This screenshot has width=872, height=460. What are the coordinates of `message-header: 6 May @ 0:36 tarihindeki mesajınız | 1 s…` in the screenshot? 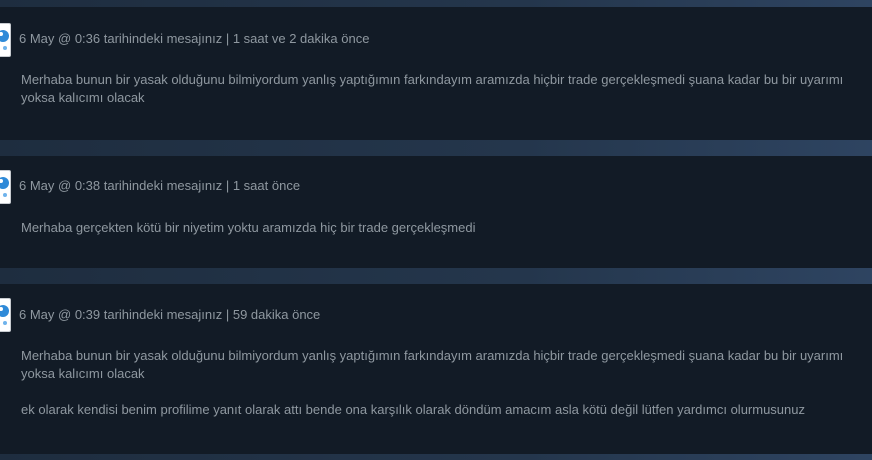 It's located at (194, 38).